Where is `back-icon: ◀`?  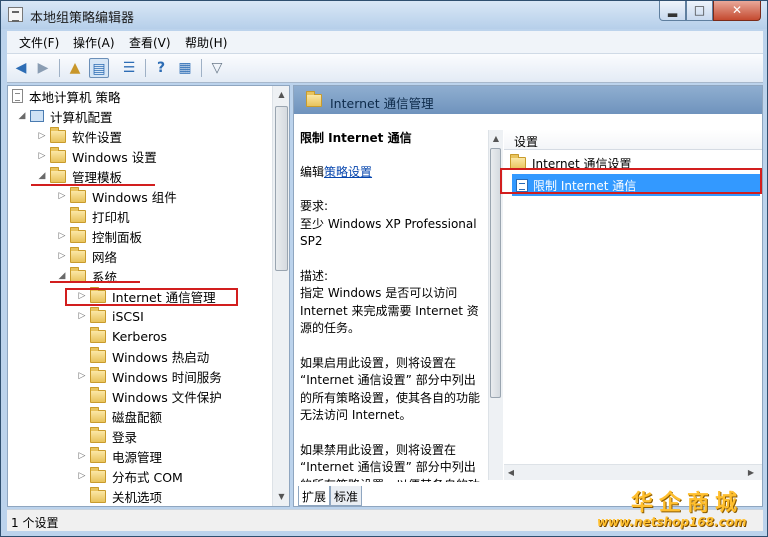 back-icon: ◀ is located at coordinates (21, 68).